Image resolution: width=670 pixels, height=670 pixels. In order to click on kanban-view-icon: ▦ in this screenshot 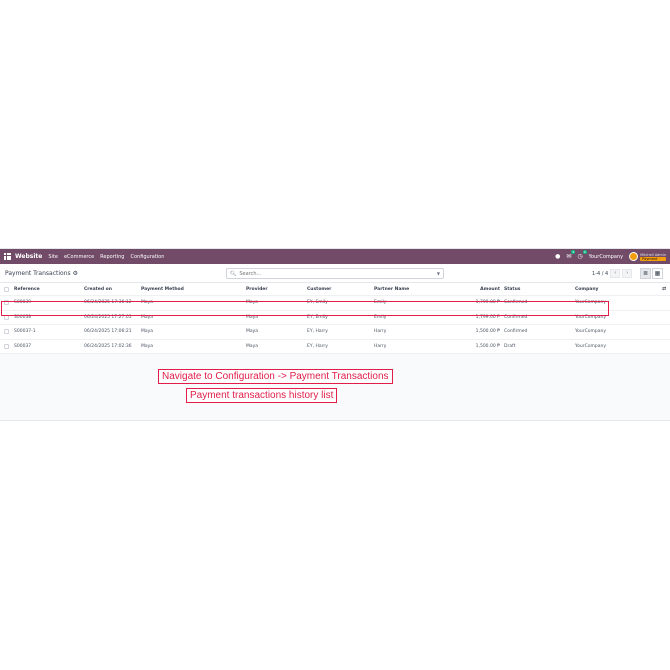, I will do `click(657, 273)`.